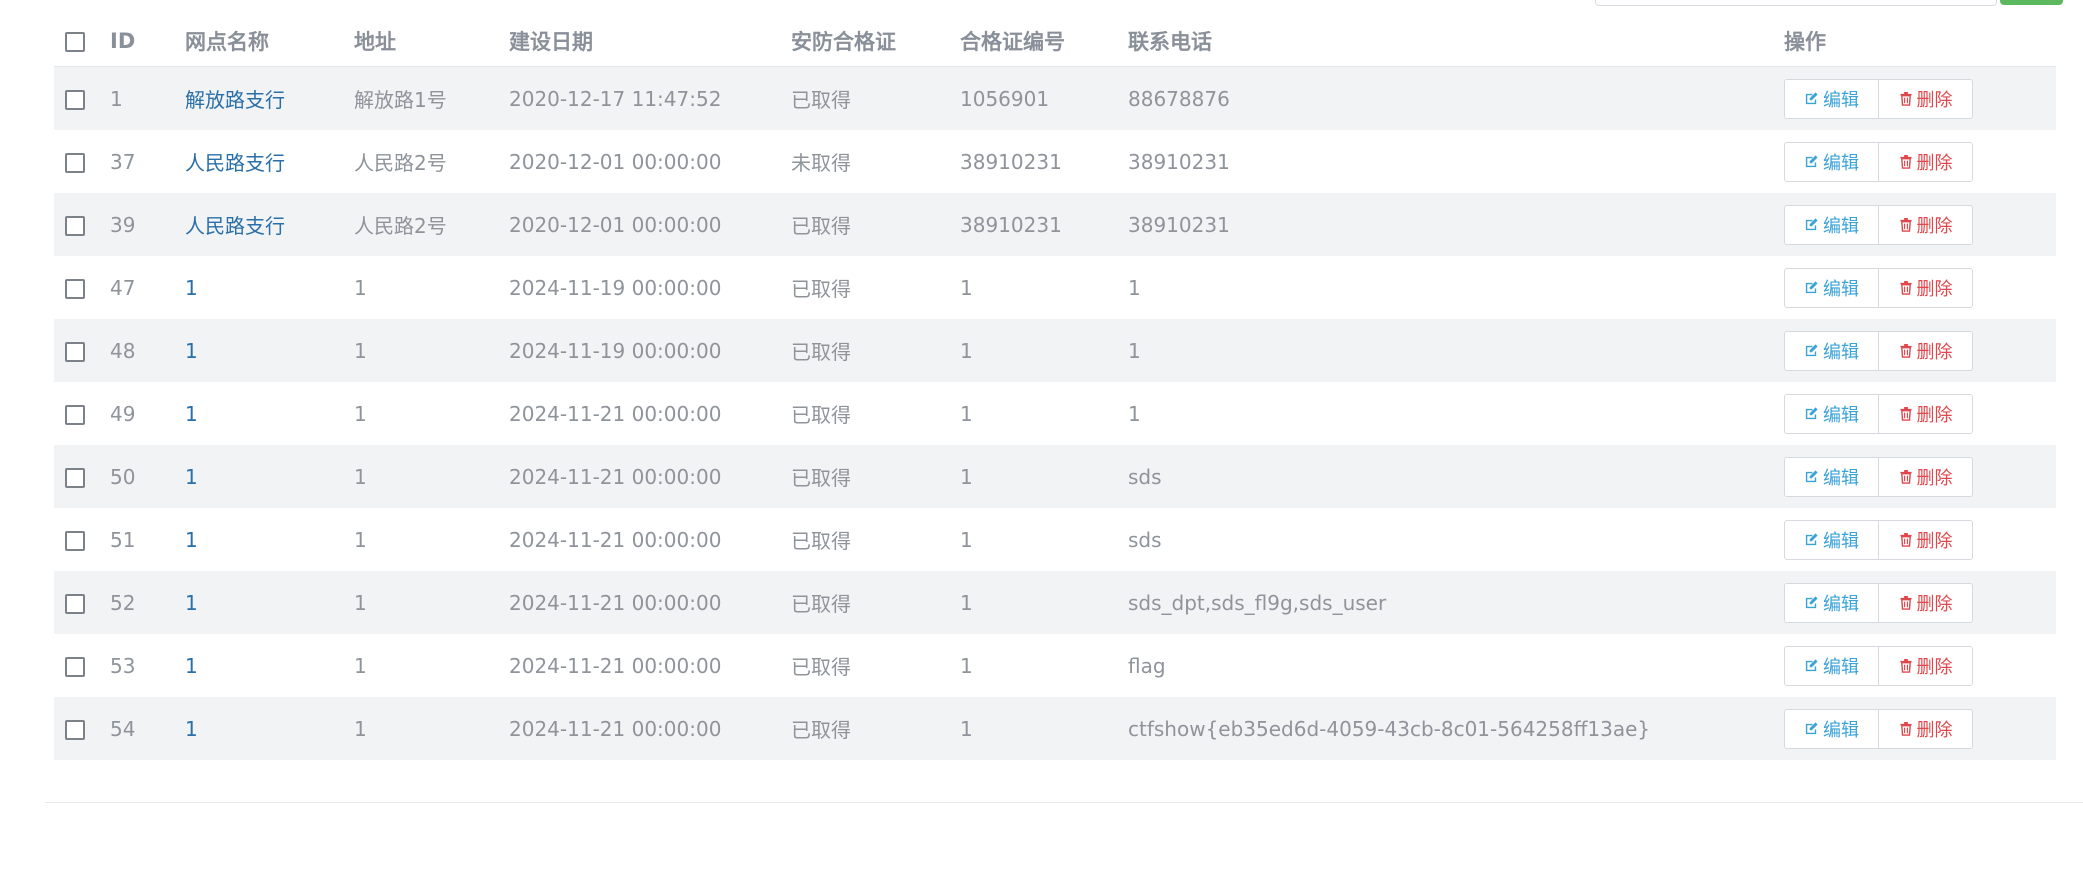 The width and height of the screenshot is (2083, 877). Describe the element at coordinates (650, 41) in the screenshot. I see `header-build-date: 建设日期` at that location.